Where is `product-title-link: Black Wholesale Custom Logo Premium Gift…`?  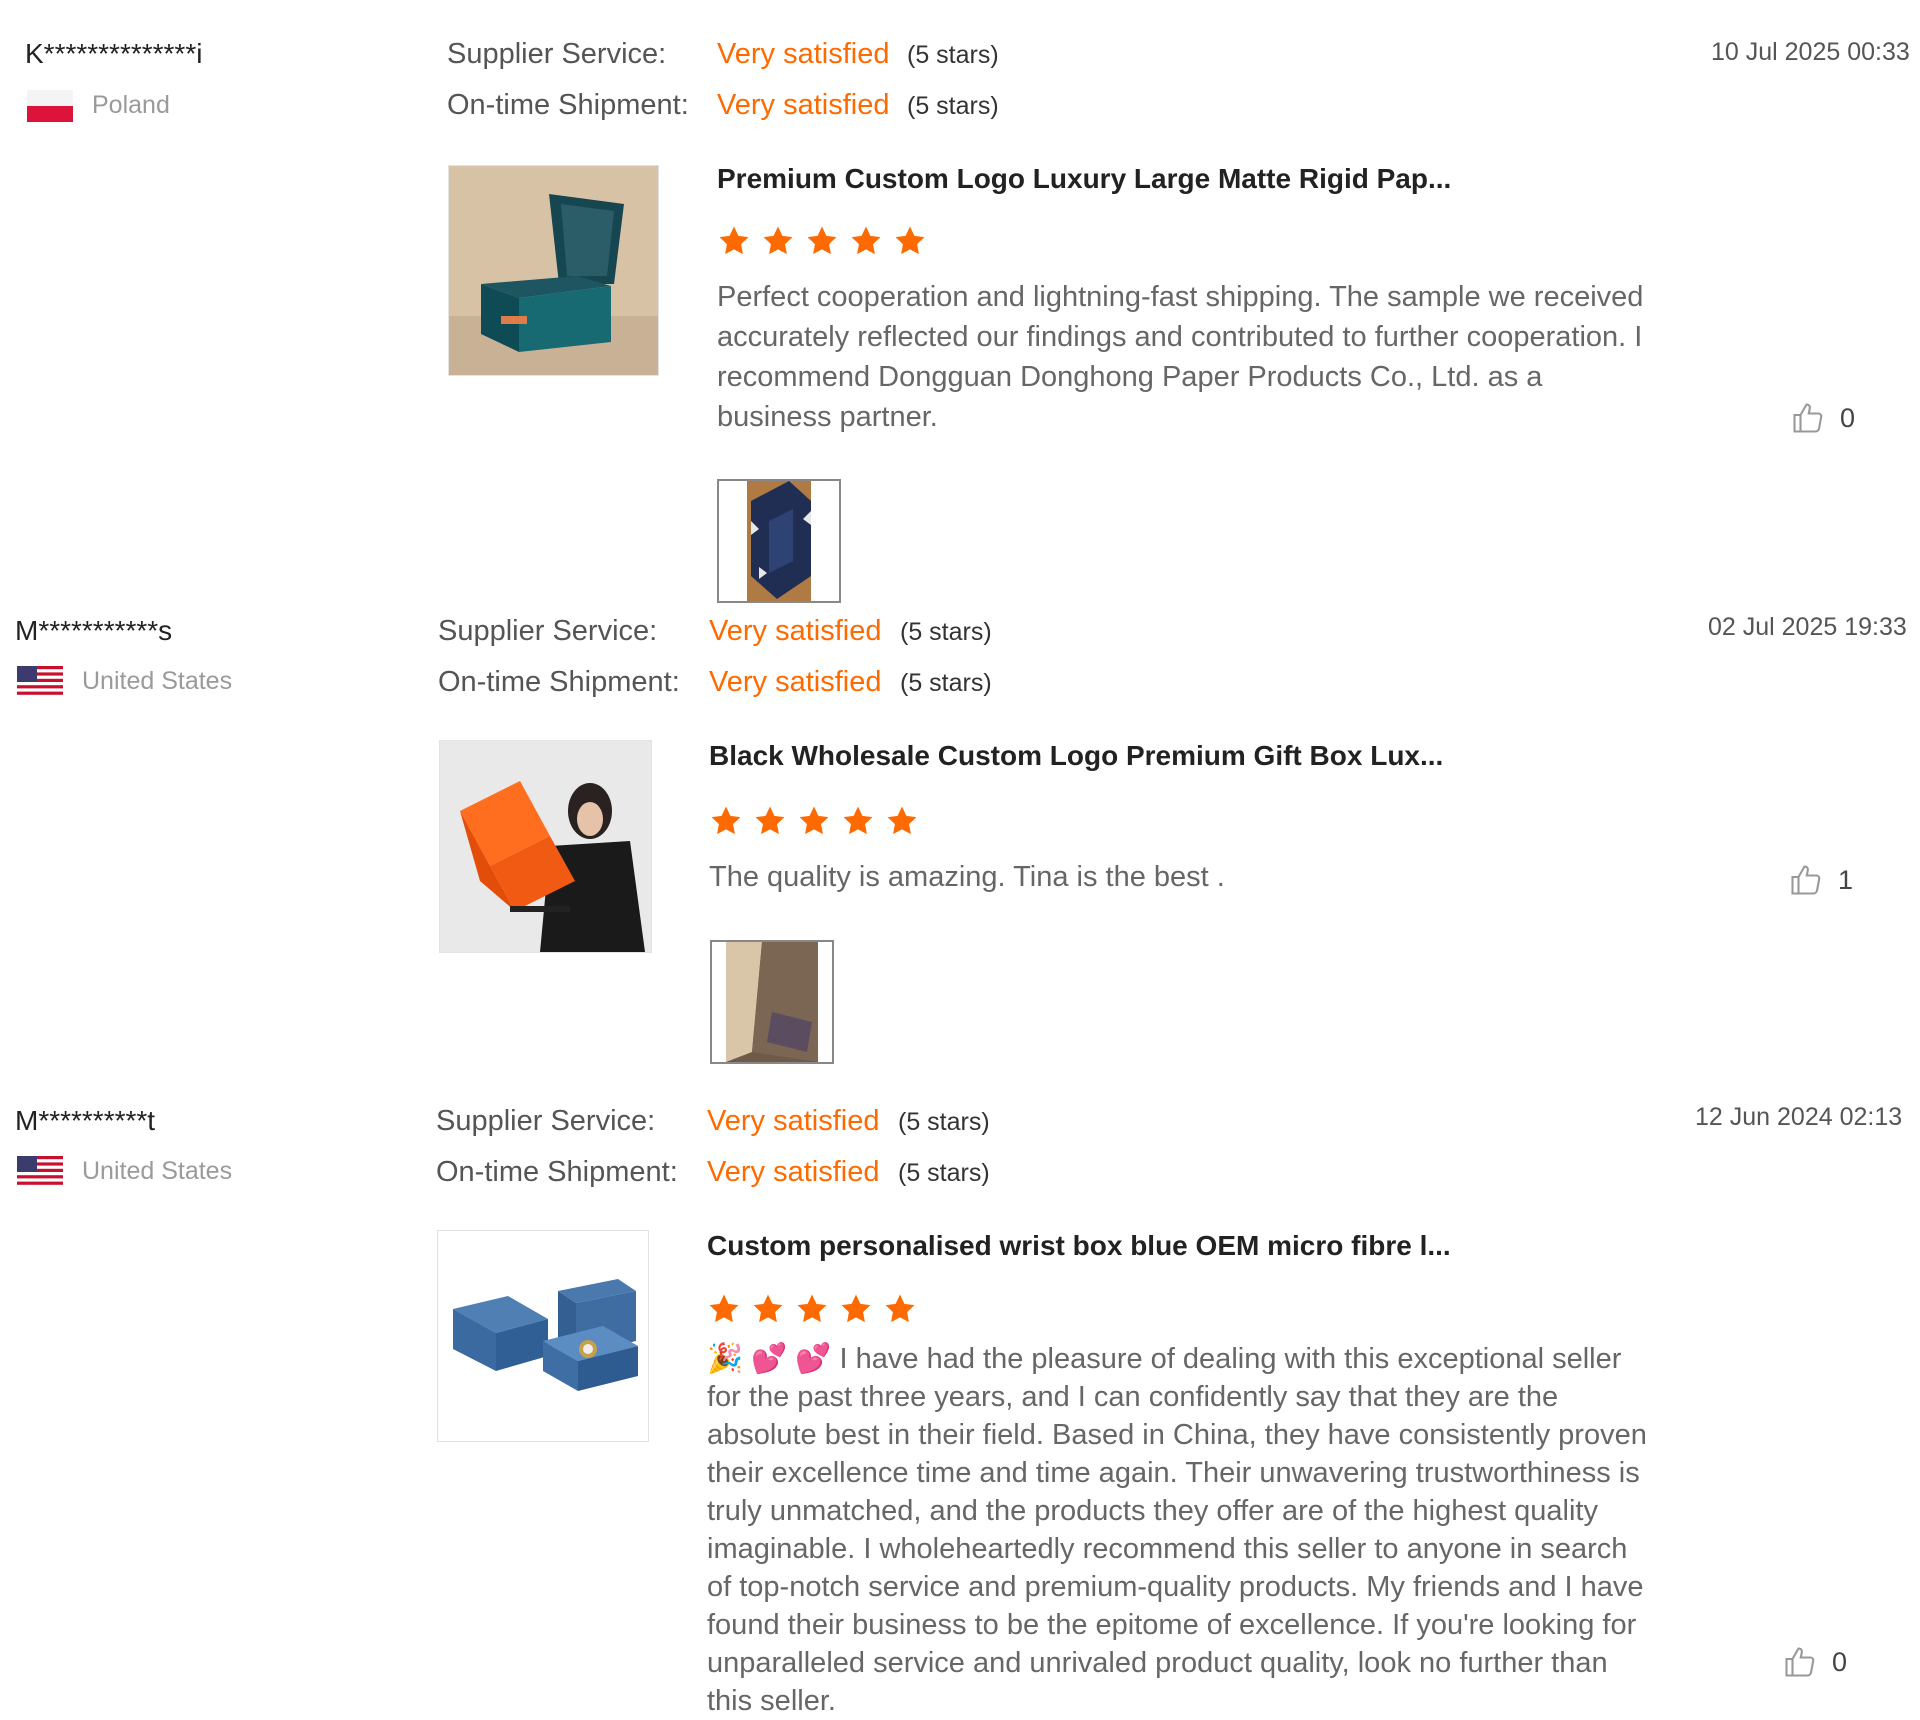 product-title-link: Black Wholesale Custom Logo Premium Gift… is located at coordinates (1076, 756).